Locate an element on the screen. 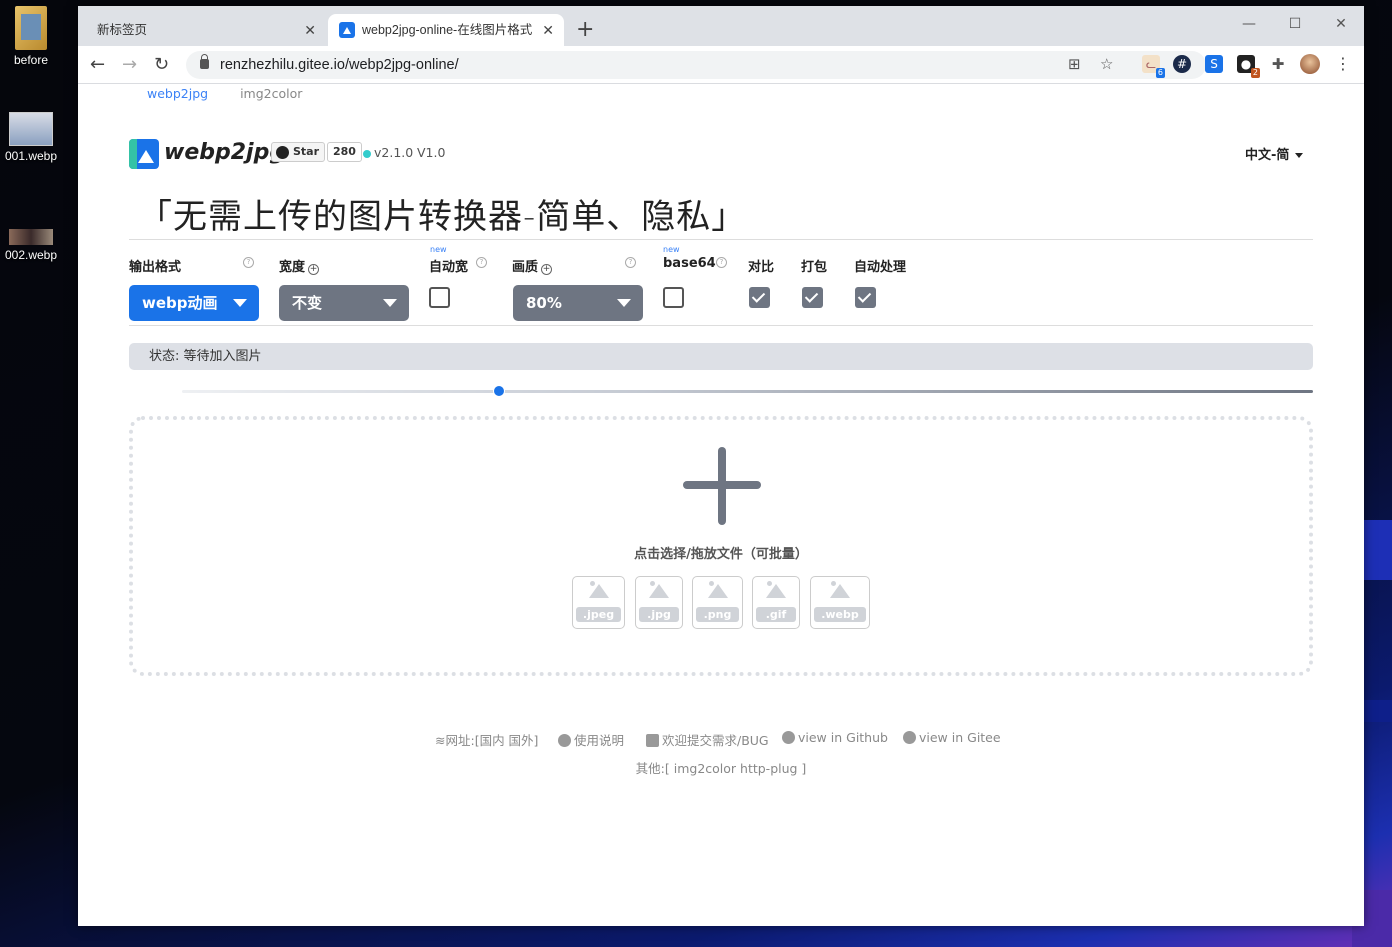  auto-width-checkbox is located at coordinates (439, 297).